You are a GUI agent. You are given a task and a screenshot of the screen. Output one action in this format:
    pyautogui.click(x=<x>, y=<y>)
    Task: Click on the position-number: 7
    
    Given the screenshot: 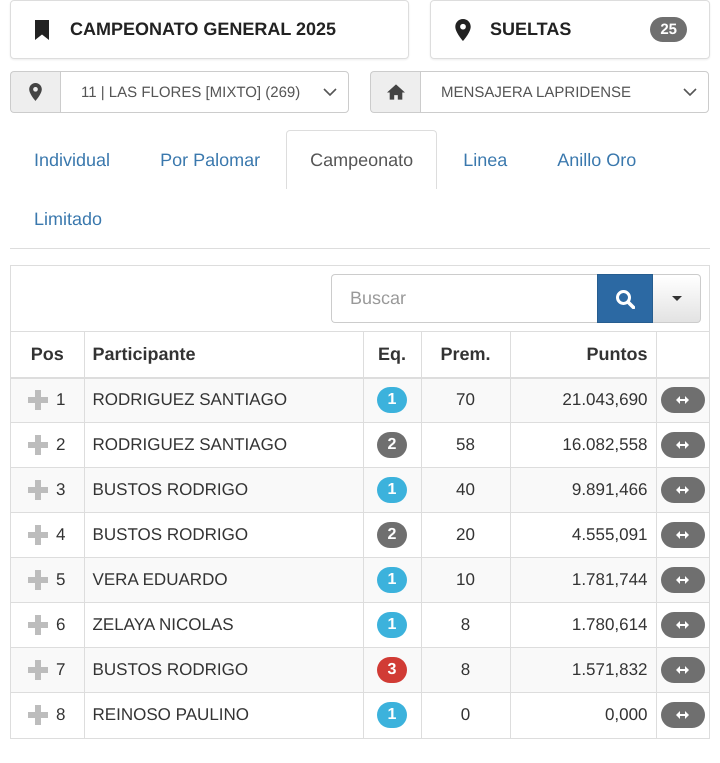 What is the action you would take?
    pyautogui.click(x=61, y=670)
    